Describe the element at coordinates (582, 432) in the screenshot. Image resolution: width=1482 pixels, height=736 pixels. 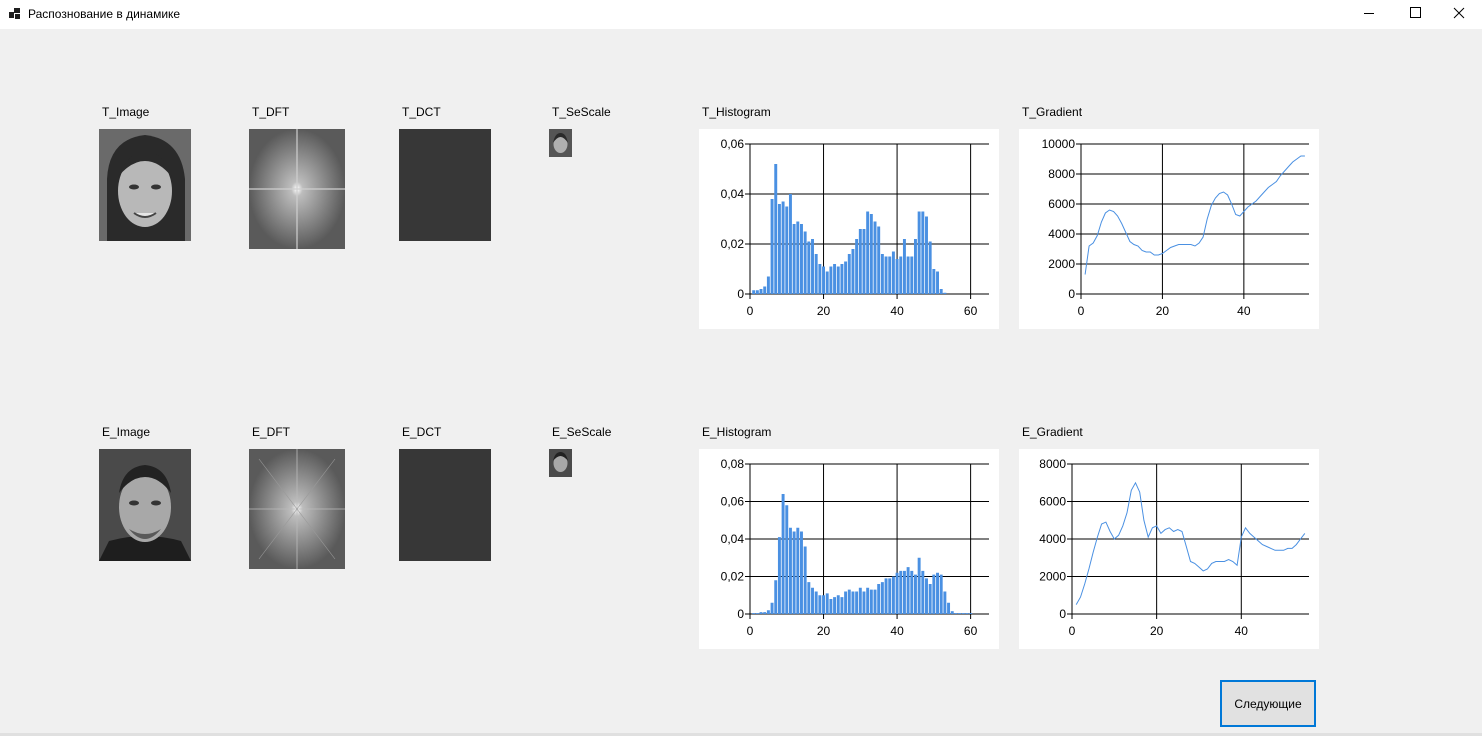
I see `e-sescale-label: E_SeScale` at that location.